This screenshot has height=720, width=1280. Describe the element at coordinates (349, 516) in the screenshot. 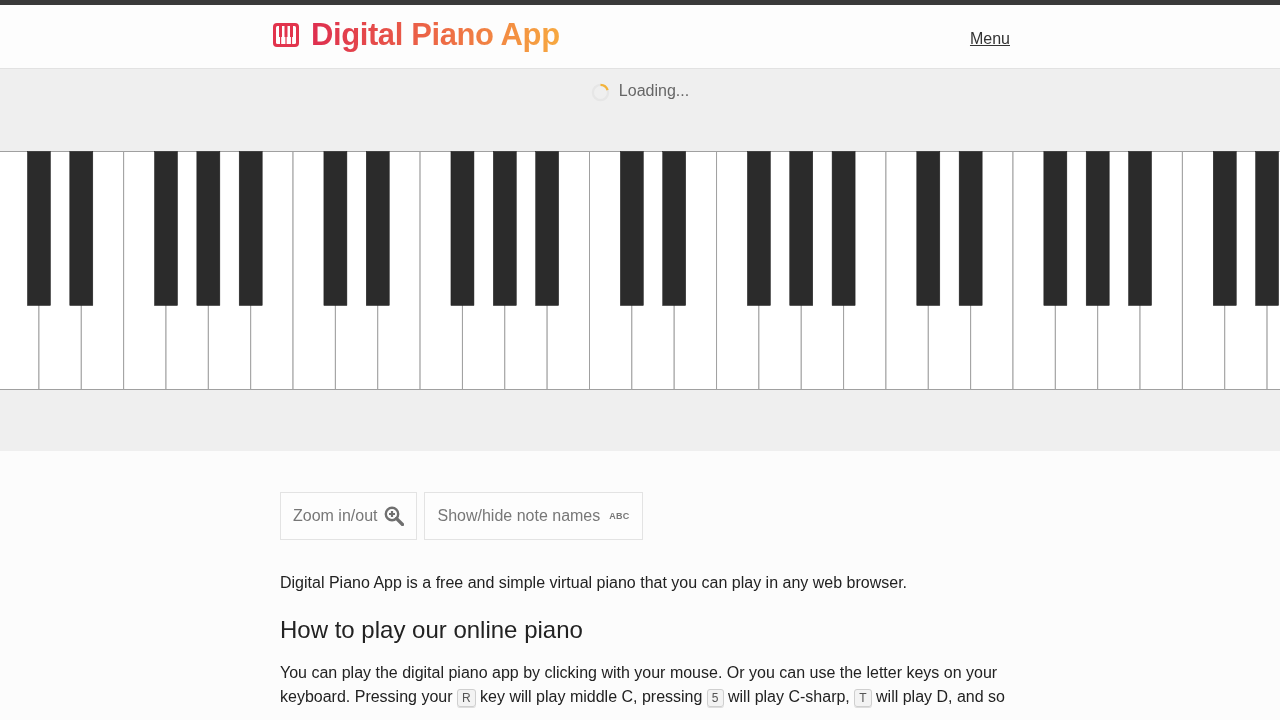

I see `zoom-button: Zoom in/out` at that location.